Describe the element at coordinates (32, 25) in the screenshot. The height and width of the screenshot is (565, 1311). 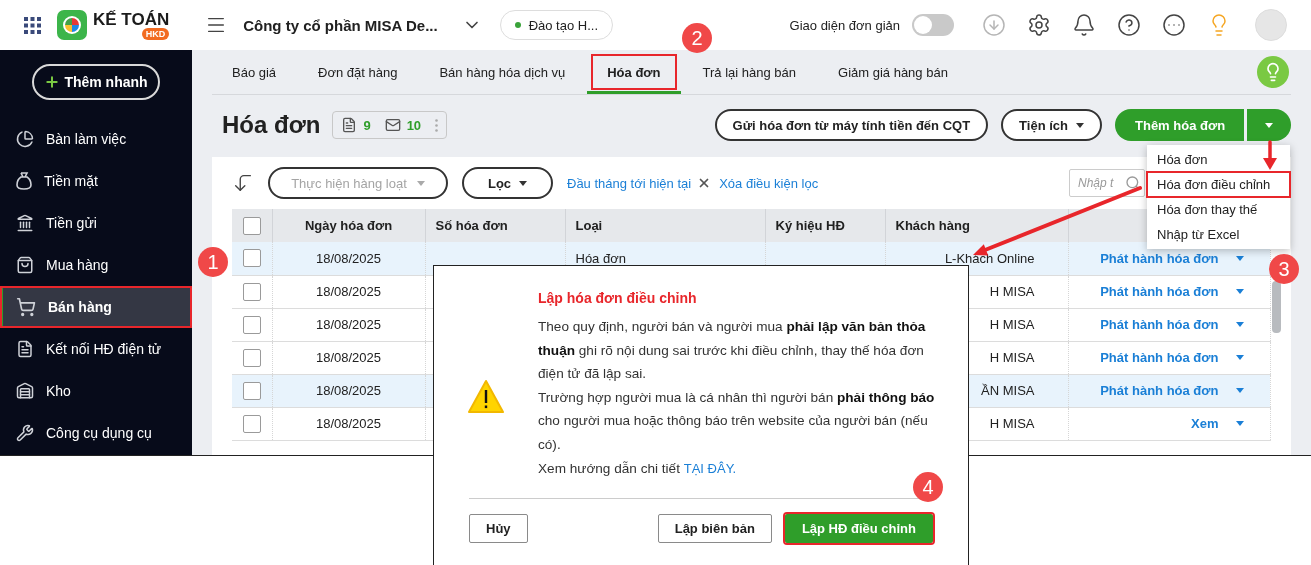
I see `app-grid-icon` at that location.